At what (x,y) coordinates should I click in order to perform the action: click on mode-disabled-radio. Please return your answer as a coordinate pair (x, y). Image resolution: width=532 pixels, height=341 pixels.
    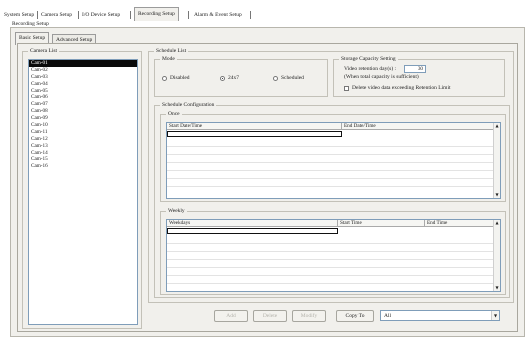
    Looking at the image, I should click on (164, 78).